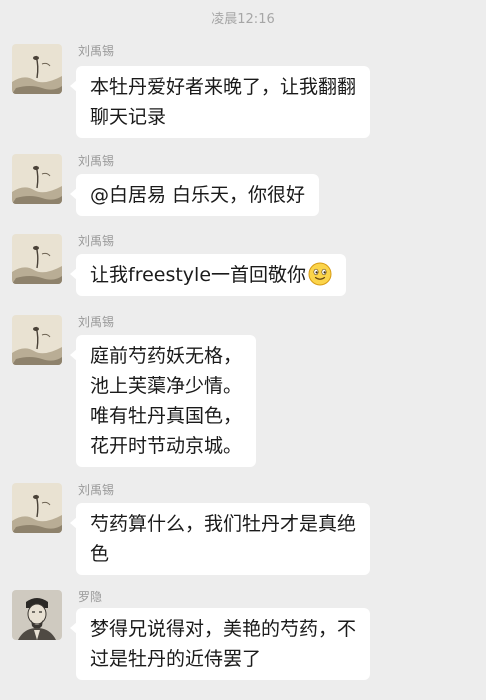  I want to click on ink-portrait-icon, so click(37, 615).